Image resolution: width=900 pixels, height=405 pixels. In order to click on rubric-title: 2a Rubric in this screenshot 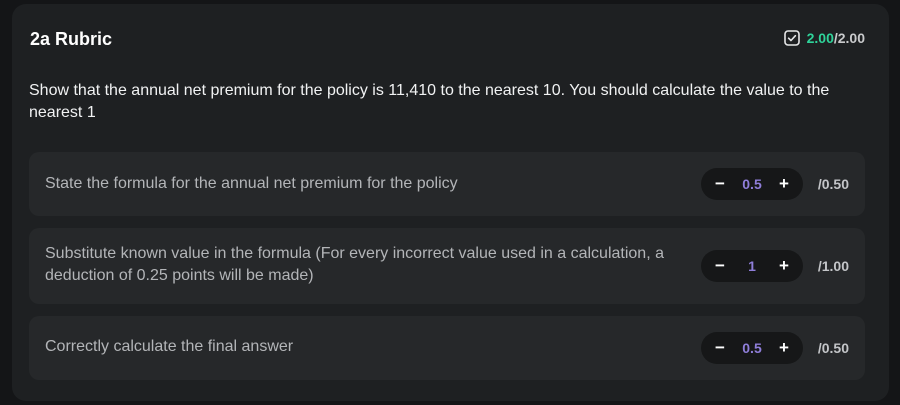, I will do `click(71, 39)`.